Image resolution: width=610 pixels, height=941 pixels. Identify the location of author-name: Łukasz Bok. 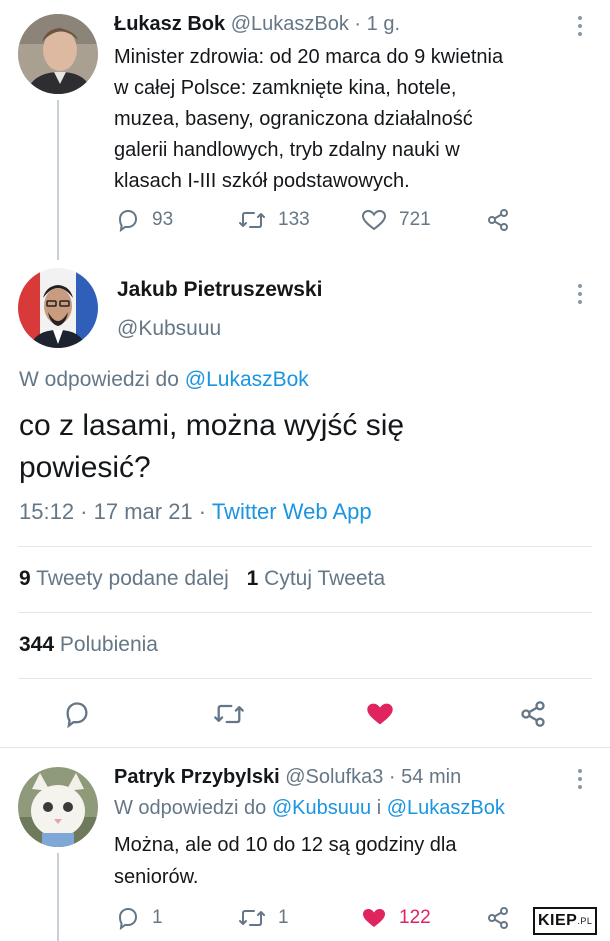
(169, 24).